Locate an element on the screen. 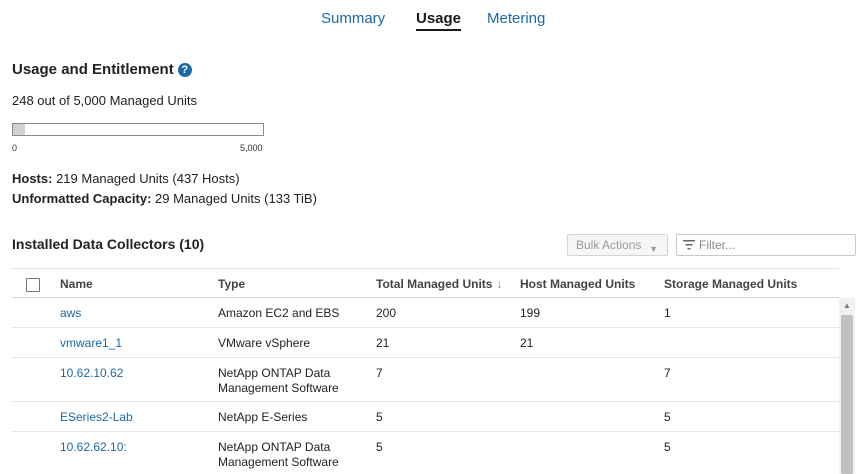 This screenshot has height=474, width=865. usage-progress-bar is located at coordinates (138, 129).